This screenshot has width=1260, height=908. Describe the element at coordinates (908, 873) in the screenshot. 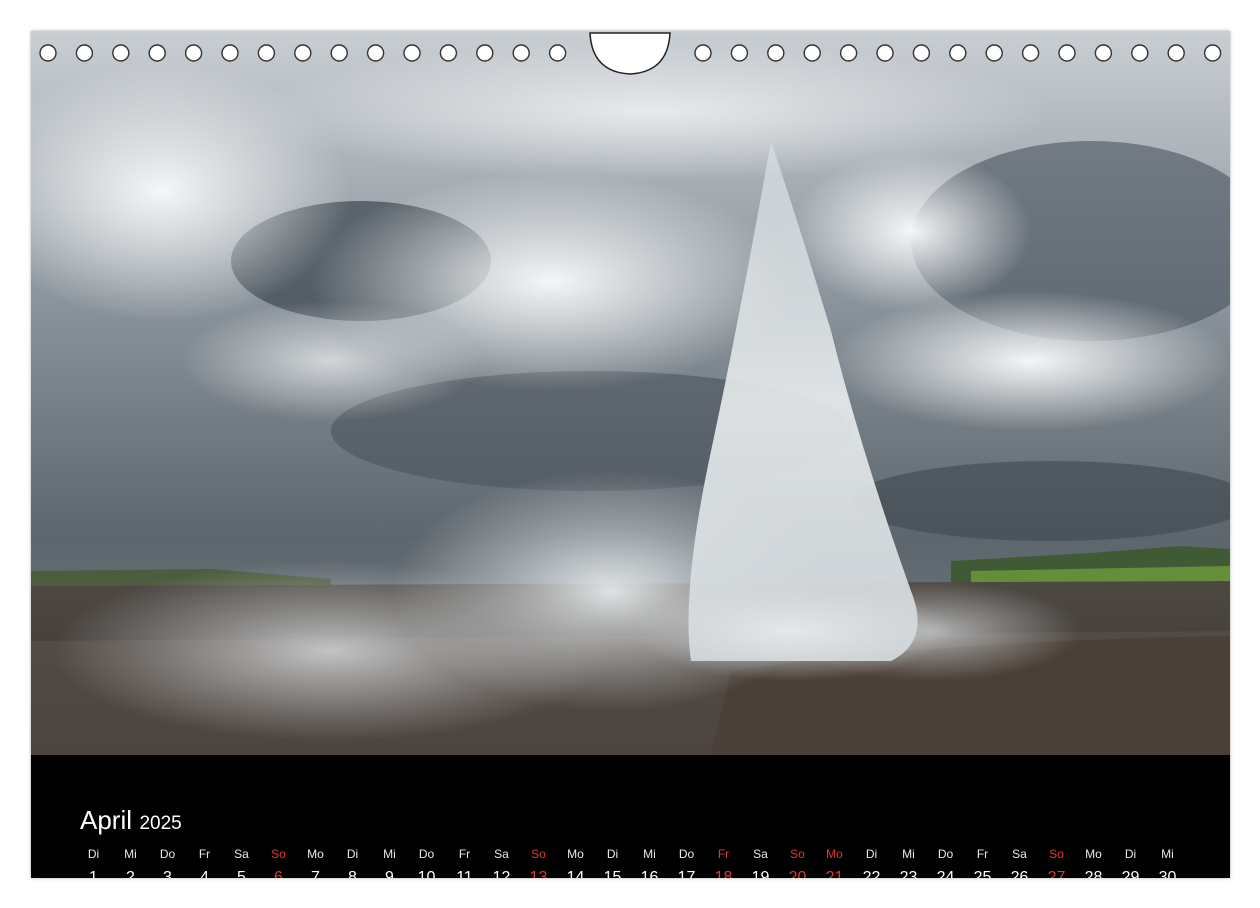

I see `day-number: 23` at that location.